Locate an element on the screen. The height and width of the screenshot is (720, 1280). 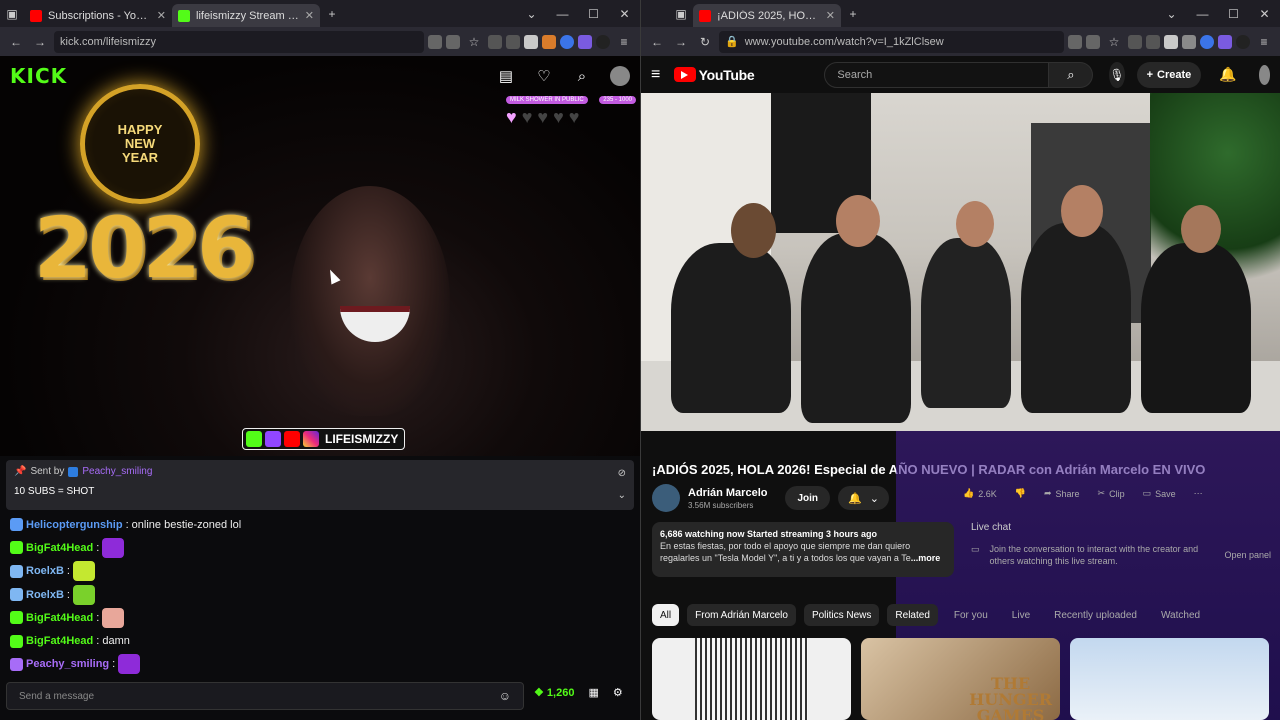
dislike-button: 👎 is located at coordinates (1020, 493).